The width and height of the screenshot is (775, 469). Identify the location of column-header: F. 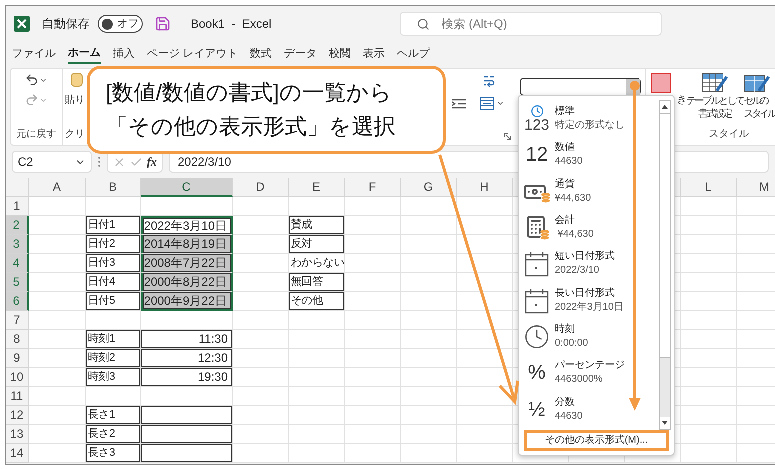
(373, 187).